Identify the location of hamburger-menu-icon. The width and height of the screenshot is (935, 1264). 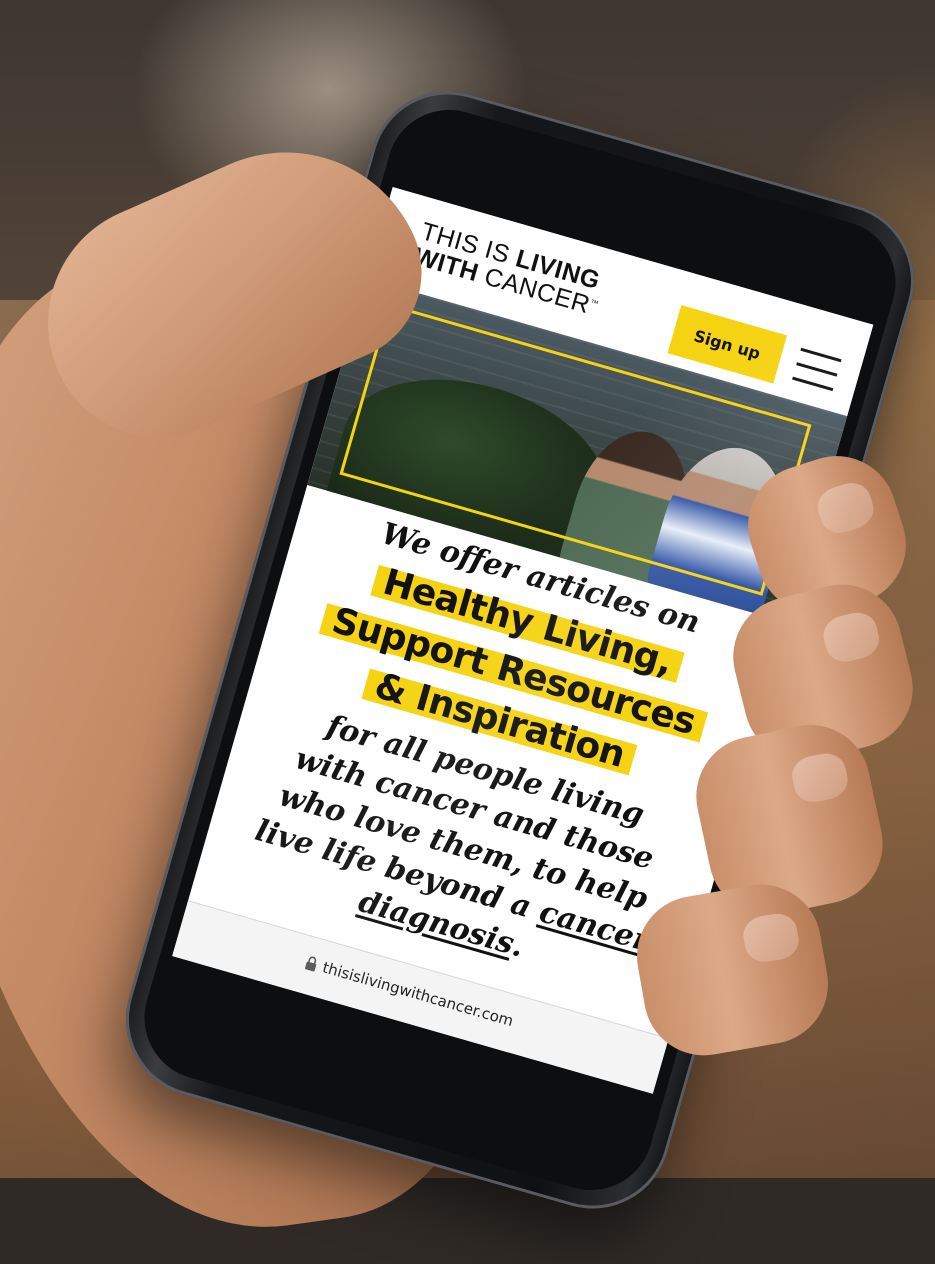
(817, 370).